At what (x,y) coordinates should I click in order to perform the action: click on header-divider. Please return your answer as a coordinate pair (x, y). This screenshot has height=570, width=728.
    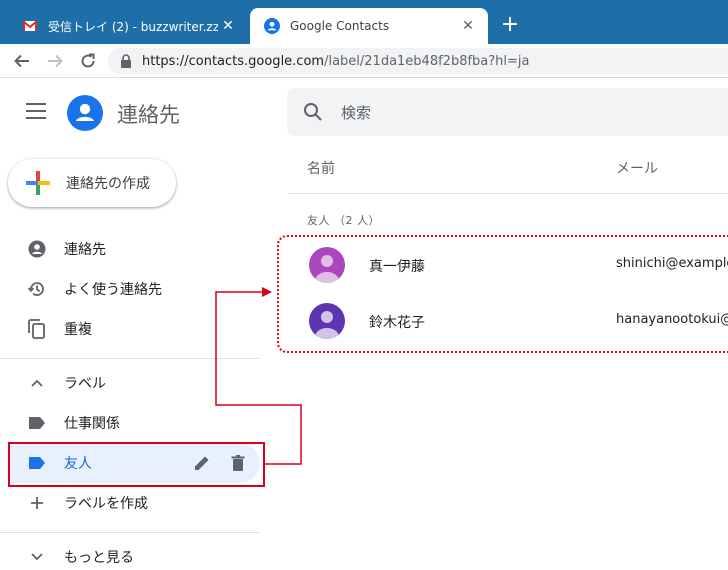
    Looking at the image, I should click on (508, 193).